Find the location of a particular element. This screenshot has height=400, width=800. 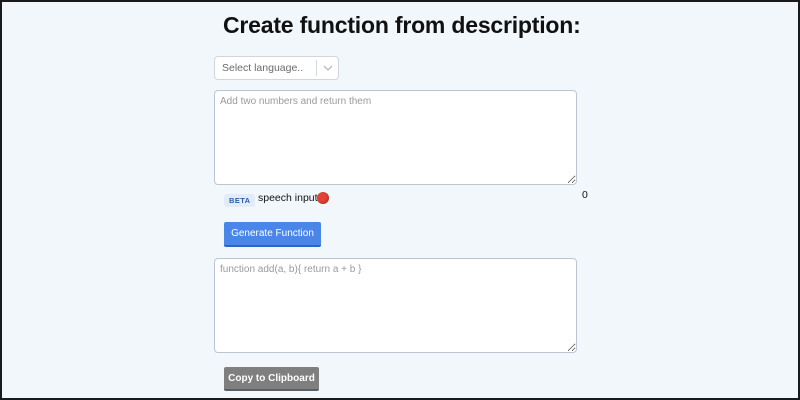

speech-input-label: speech input: is located at coordinates (289, 198).